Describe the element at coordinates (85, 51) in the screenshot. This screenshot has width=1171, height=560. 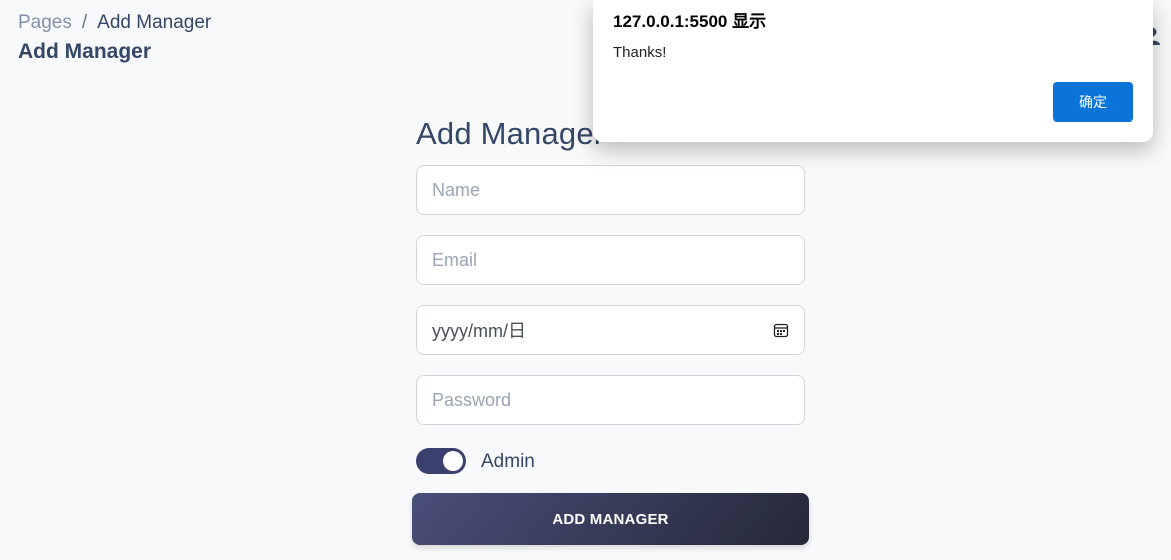
I see `page-title: Add Manager` at that location.